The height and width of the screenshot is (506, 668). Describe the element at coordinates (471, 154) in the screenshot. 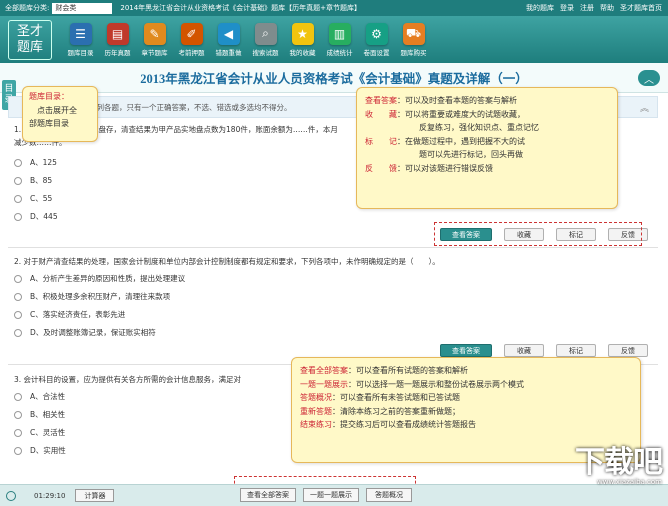

I see `answer-callout-text: 题可以先进行标记，回头再做` at that location.